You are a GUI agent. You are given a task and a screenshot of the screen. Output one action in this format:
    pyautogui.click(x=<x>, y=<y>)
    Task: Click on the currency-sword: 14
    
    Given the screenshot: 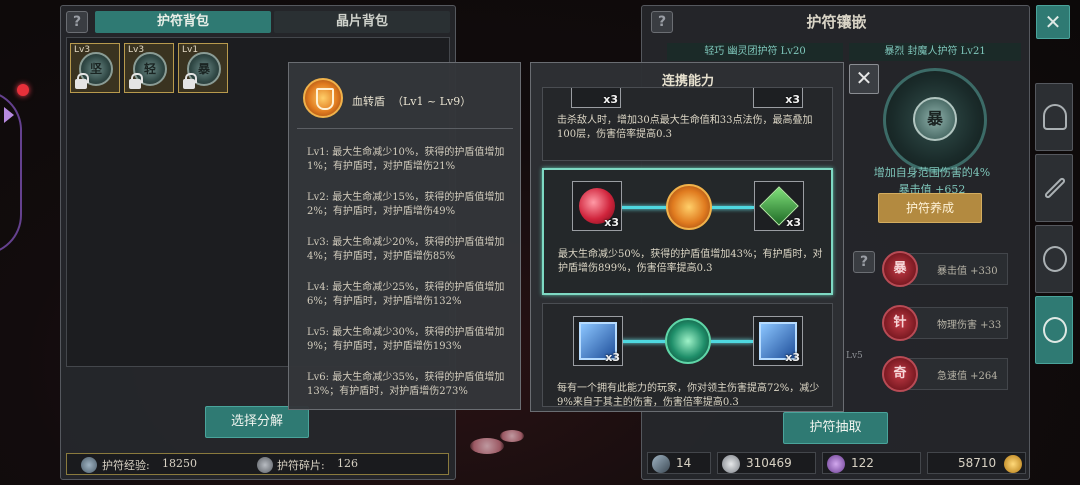 What is the action you would take?
    pyautogui.click(x=679, y=463)
    